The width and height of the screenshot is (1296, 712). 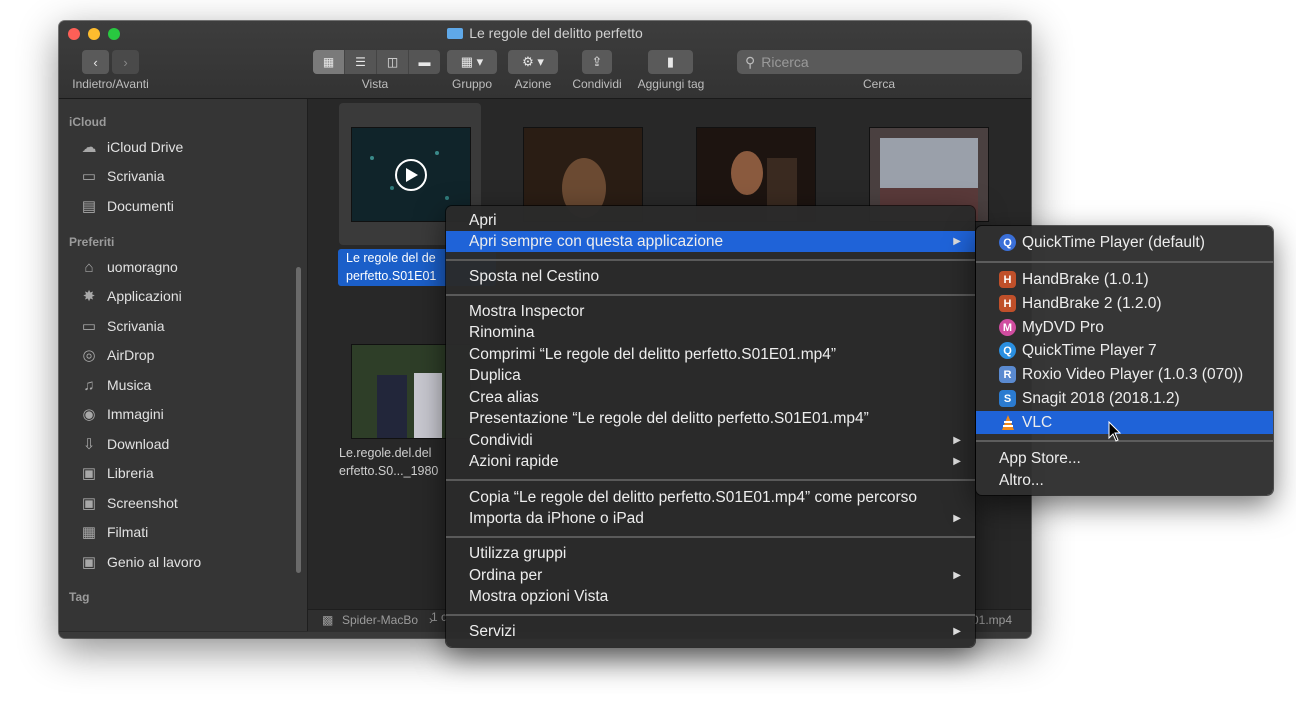 I want to click on search-input: ⚲ Ricerca, so click(x=879, y=62).